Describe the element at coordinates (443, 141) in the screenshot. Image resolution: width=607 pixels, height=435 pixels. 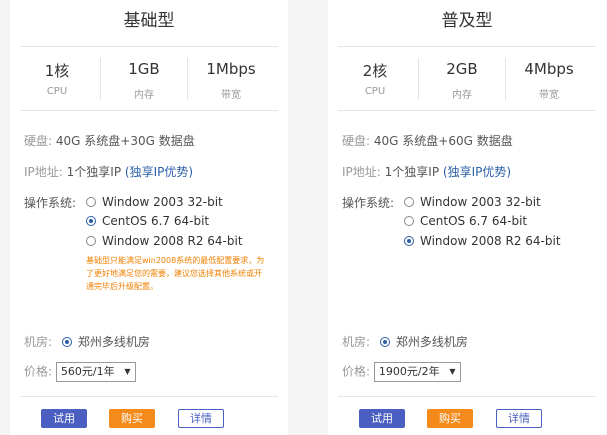
I see `disk-value: 40G 系统盘+60G 数据盘` at that location.